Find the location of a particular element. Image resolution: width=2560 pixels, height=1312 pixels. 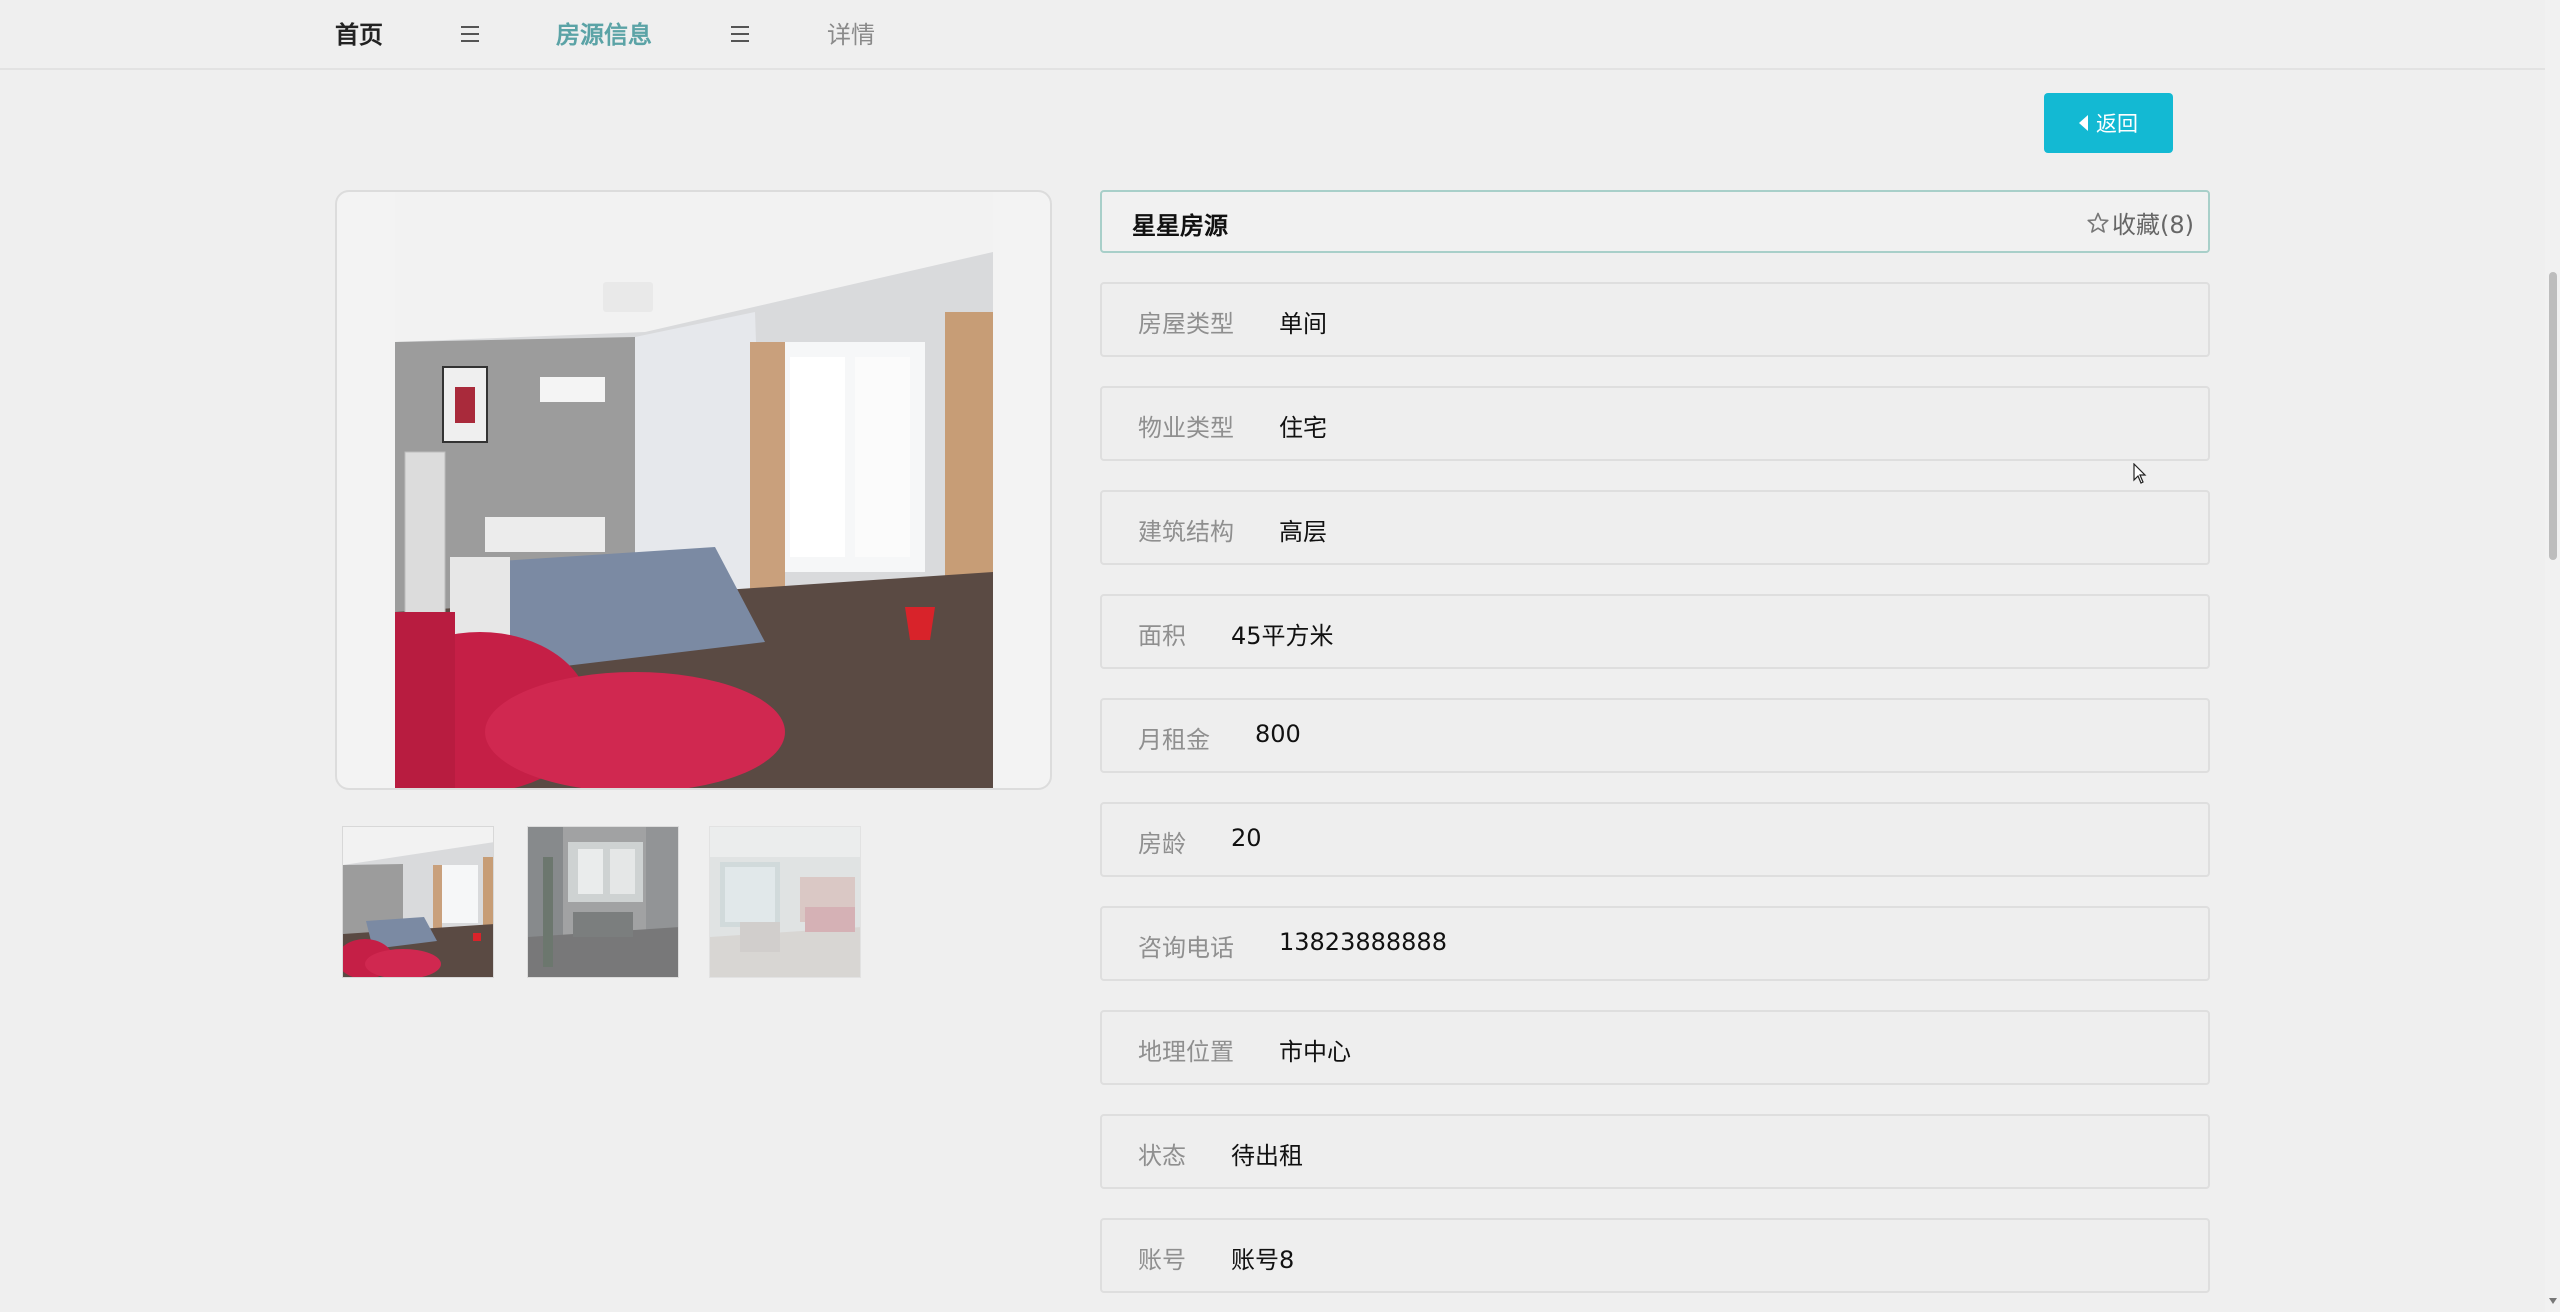

detail-label: 月租金 is located at coordinates (1174, 740).